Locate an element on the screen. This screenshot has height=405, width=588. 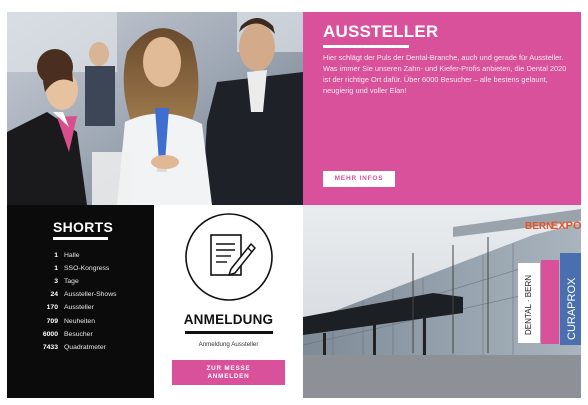
stat-label: Tage is located at coordinates (71, 282).